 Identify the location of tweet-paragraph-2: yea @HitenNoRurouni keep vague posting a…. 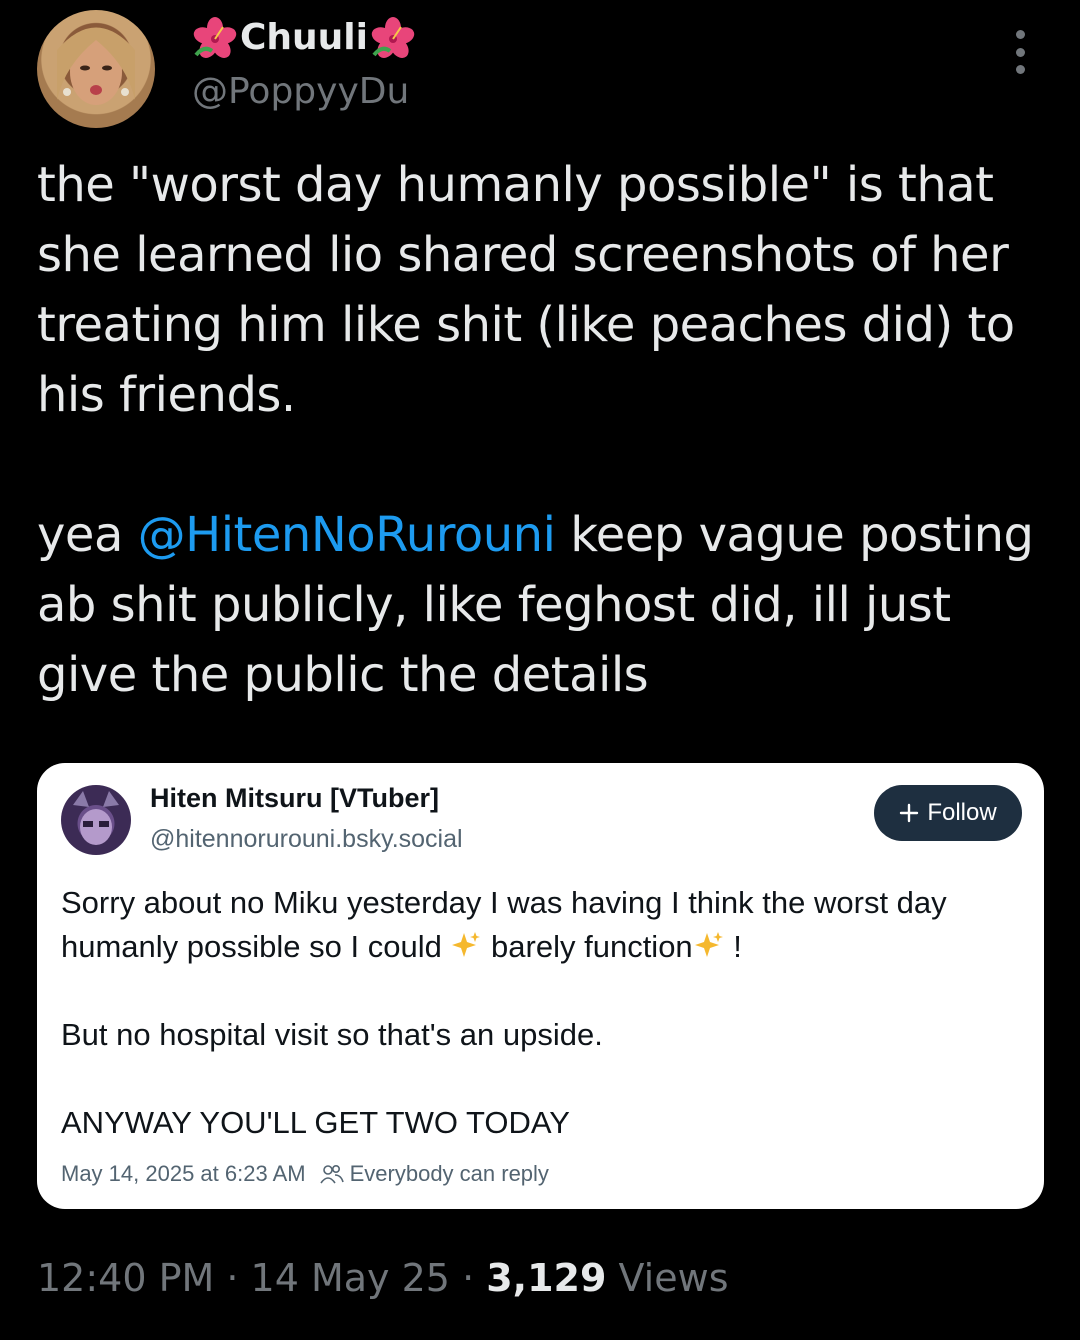
(542, 605).